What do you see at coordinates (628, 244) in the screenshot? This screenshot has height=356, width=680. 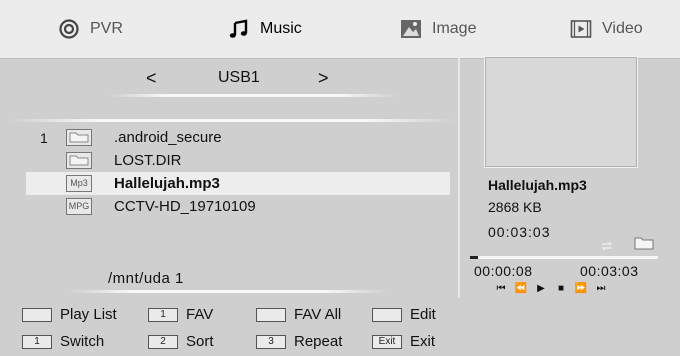 I see `mini-controls` at bounding box center [628, 244].